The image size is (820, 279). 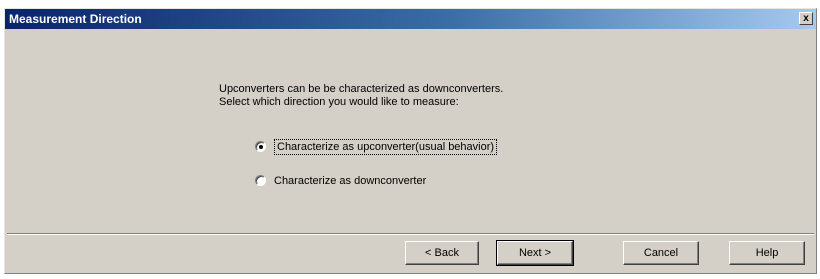 What do you see at coordinates (75, 19) in the screenshot?
I see `window-title: Measurement Direction` at bounding box center [75, 19].